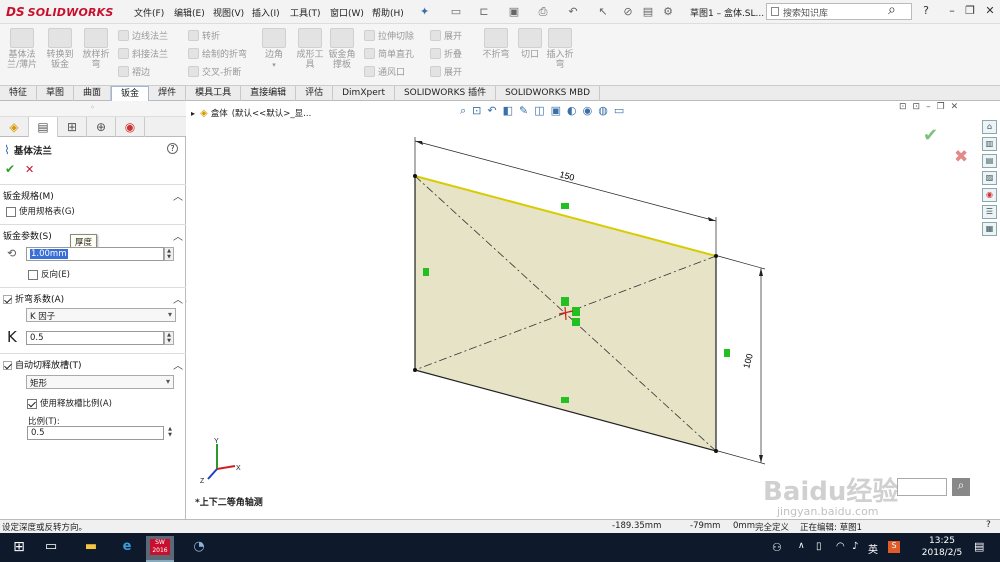 Image resolution: width=1000 pixels, height=562 pixels. Describe the element at coordinates (508, 111) in the screenshot. I see `section-view-icon: ◧` at that location.